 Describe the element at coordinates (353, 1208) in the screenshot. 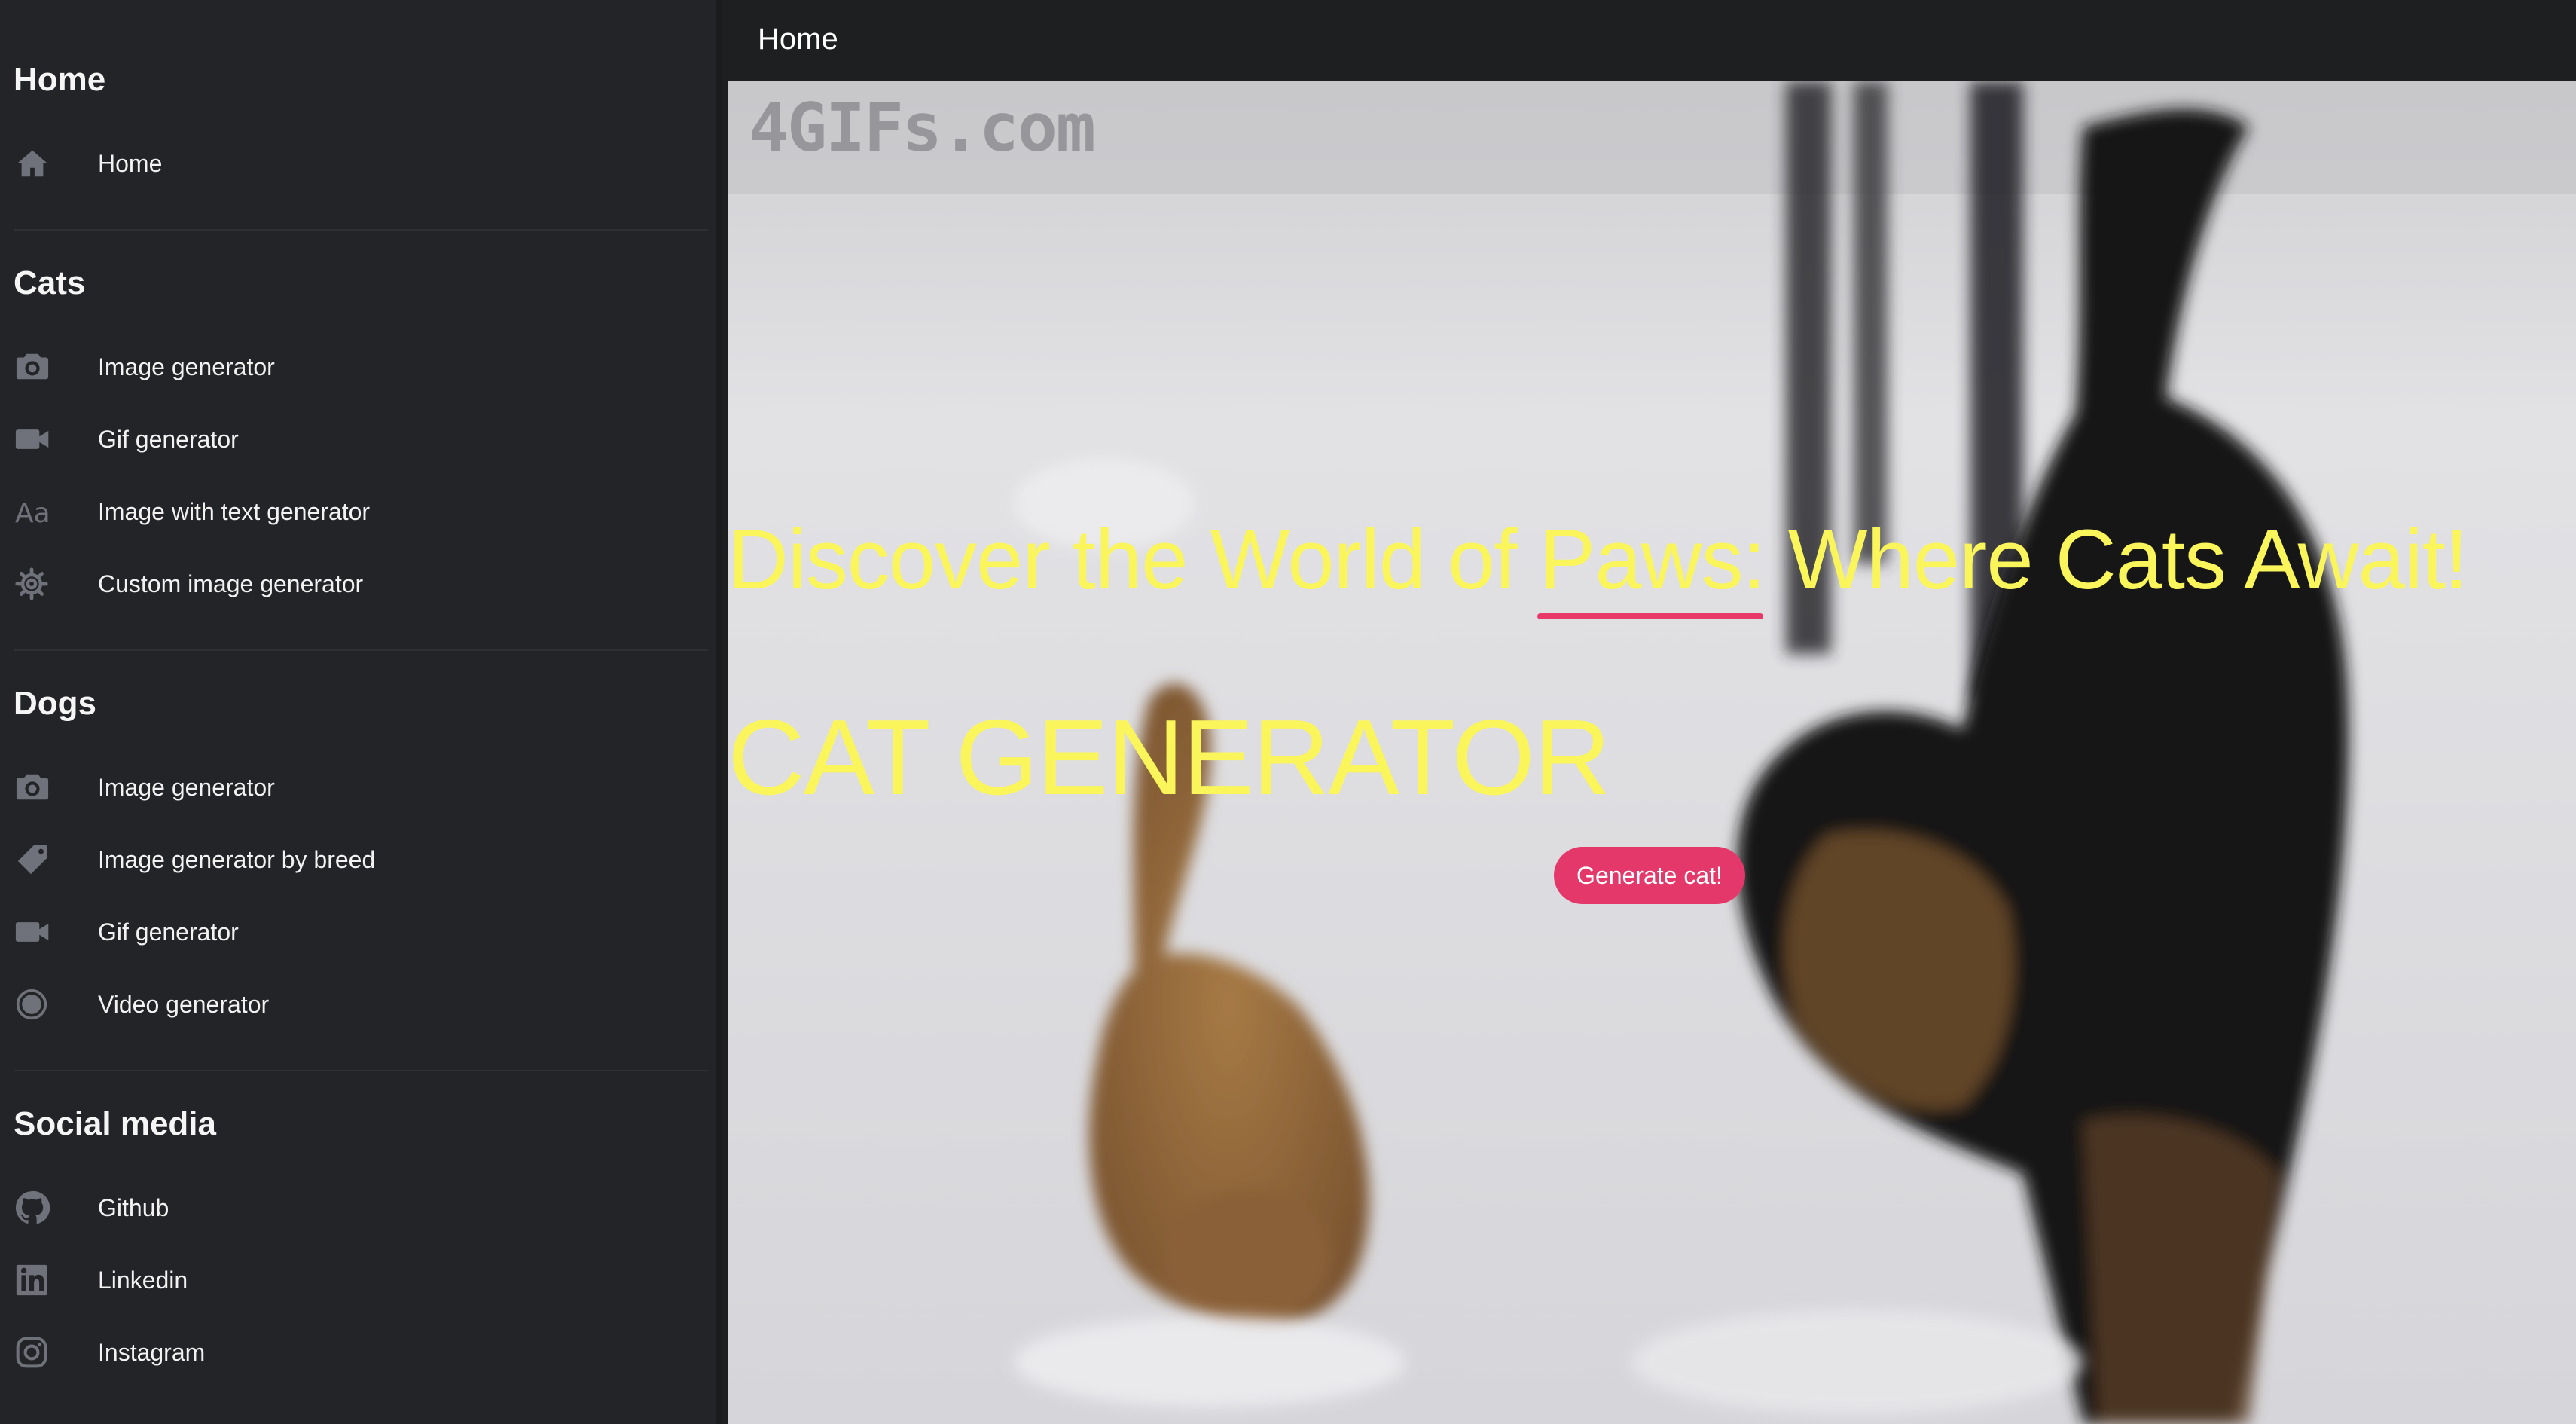

I see `sidebar-item-github: Github` at that location.